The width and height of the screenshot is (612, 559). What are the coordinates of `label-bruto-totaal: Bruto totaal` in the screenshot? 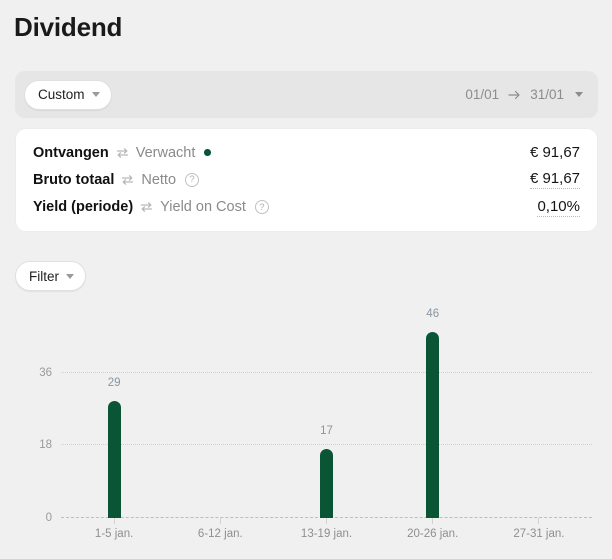 It's located at (73, 180).